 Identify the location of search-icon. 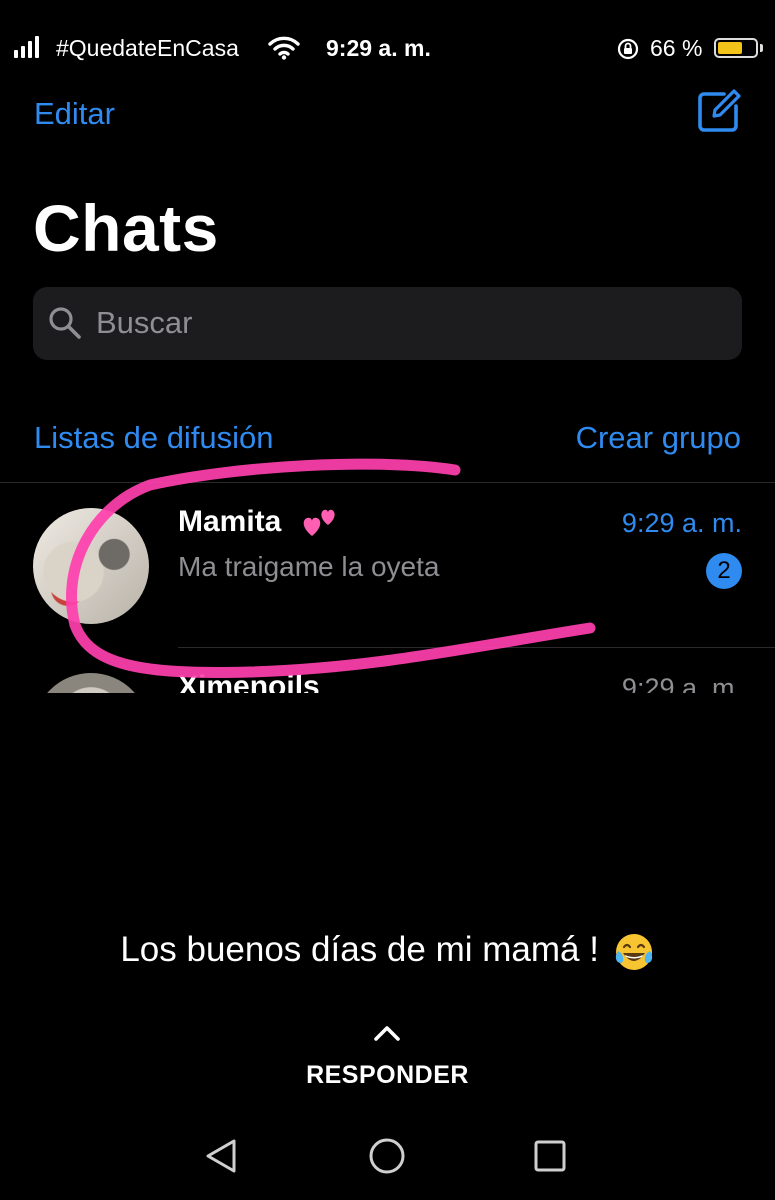
(65, 323).